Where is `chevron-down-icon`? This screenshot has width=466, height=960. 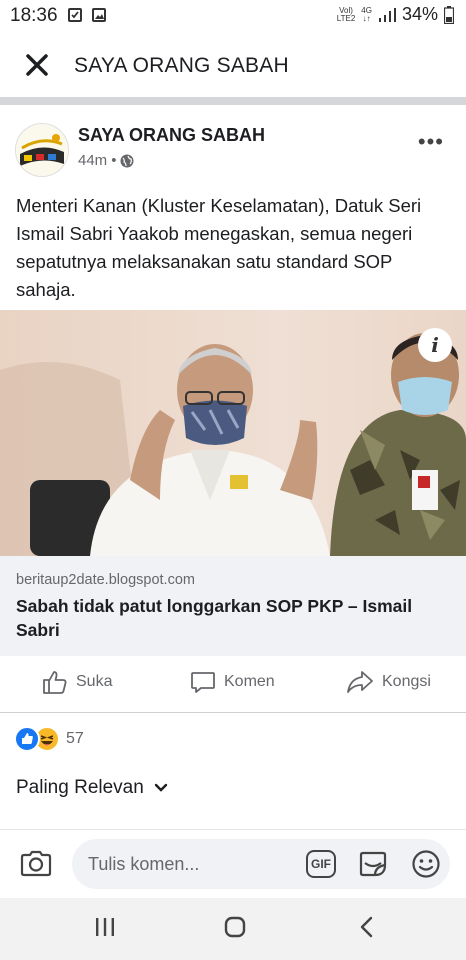
chevron-down-icon is located at coordinates (161, 787).